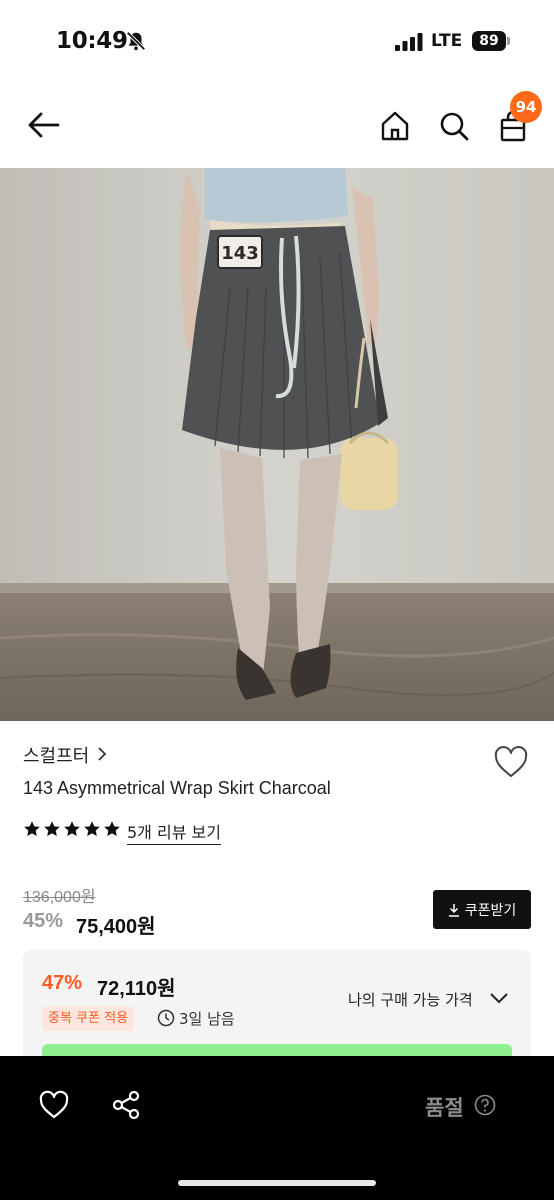  What do you see at coordinates (453, 910) in the screenshot?
I see `download-icon` at bounding box center [453, 910].